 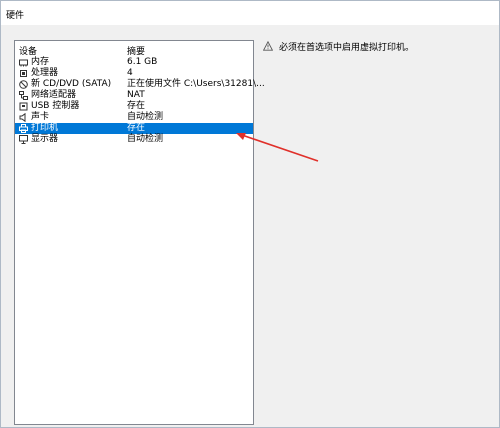 I want to click on memory-icon, so click(x=23, y=62).